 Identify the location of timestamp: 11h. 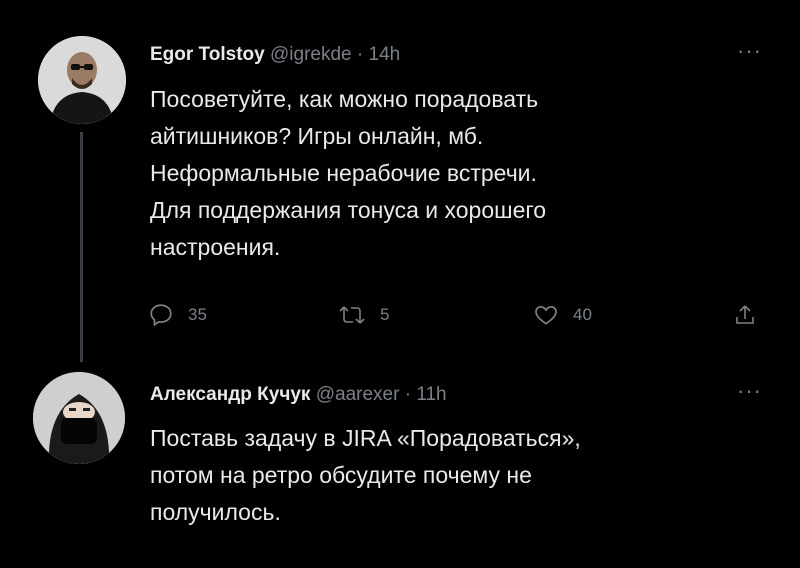
(431, 394).